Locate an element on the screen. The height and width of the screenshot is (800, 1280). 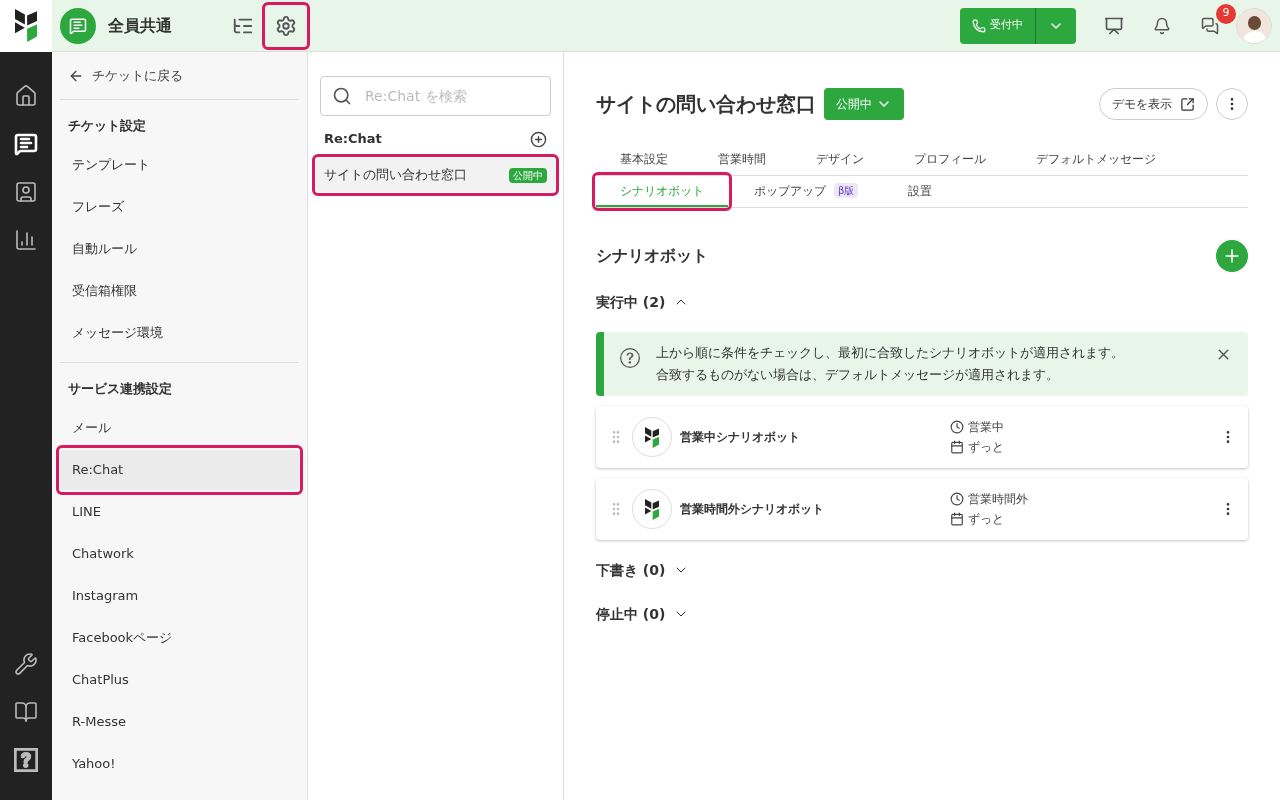
avatar is located at coordinates (1254, 25).